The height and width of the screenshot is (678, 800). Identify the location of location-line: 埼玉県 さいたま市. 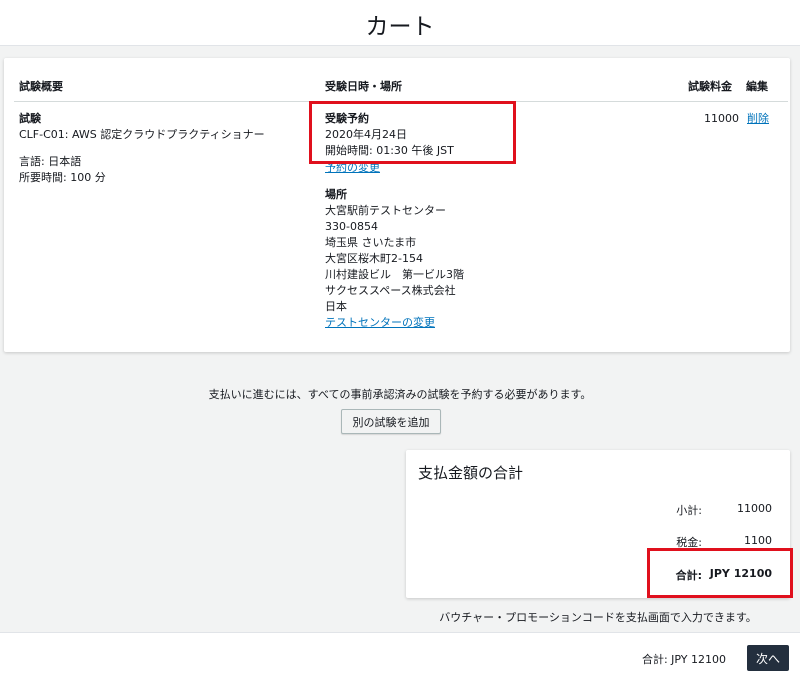
(371, 242).